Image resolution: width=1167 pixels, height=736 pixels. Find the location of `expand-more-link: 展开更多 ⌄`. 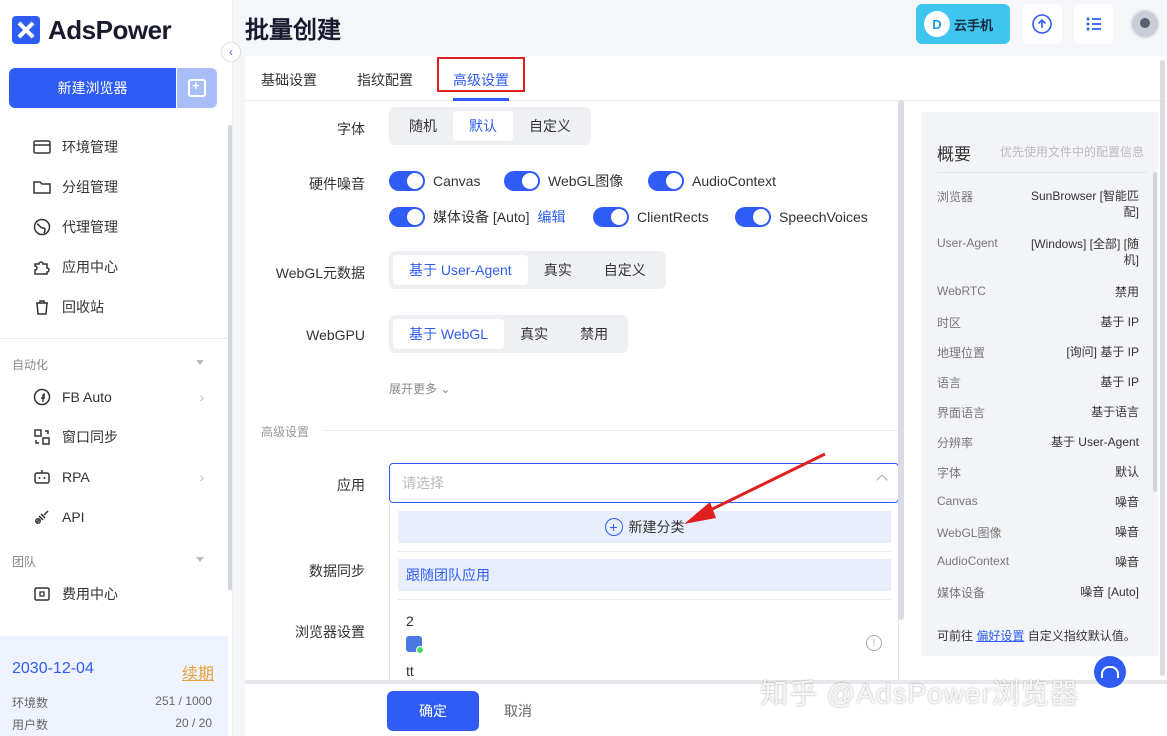

expand-more-link: 展开更多 ⌄ is located at coordinates (419, 388).